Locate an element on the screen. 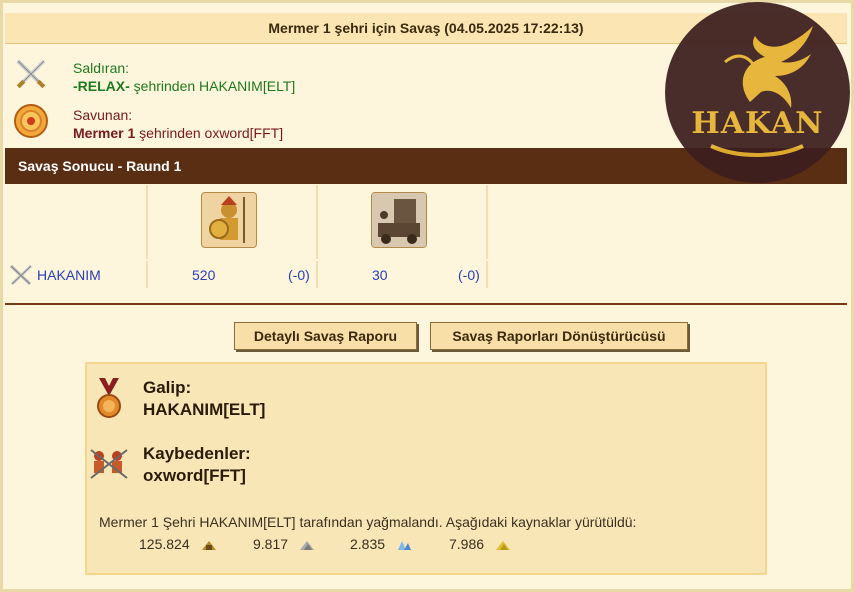 The width and height of the screenshot is (854, 592). loot-sulfur: 7.986 is located at coordinates (480, 544).